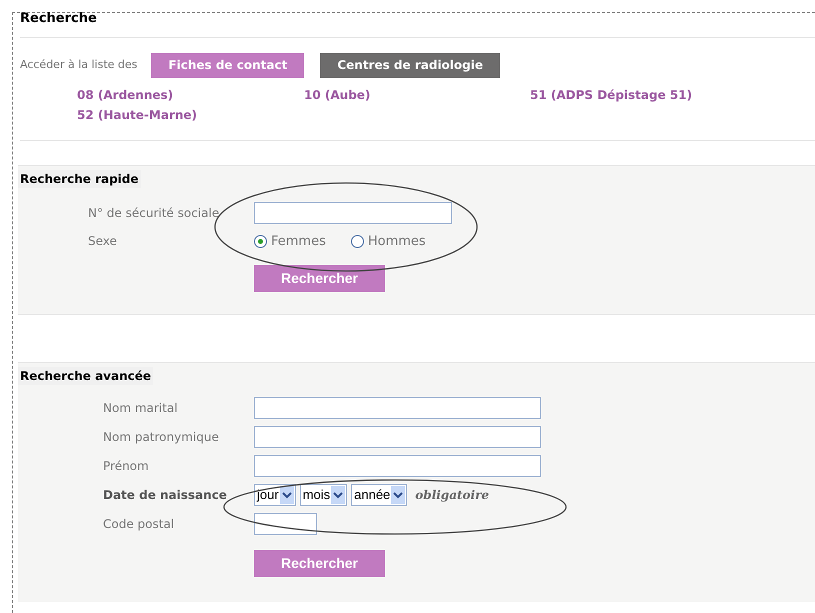 This screenshot has height=613, width=815. Describe the element at coordinates (410, 65) in the screenshot. I see `list-button: Centres de radiologie` at that location.